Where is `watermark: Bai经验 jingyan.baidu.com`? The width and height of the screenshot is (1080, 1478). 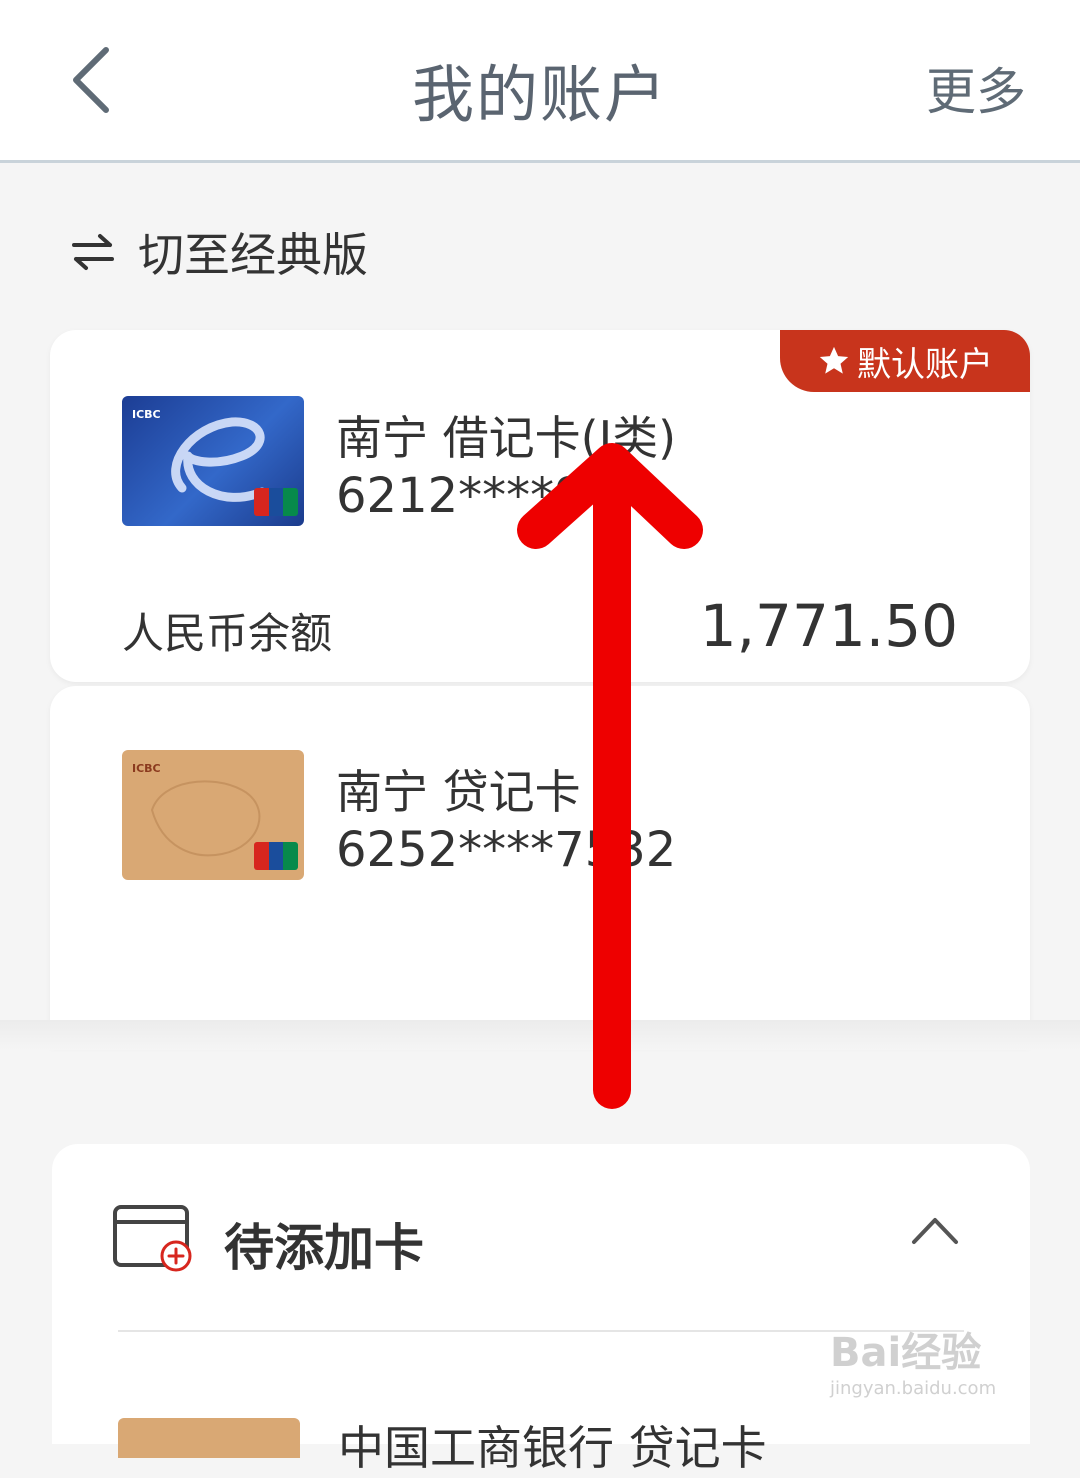
watermark: Bai经验 jingyan.baidu.com is located at coordinates (913, 1359).